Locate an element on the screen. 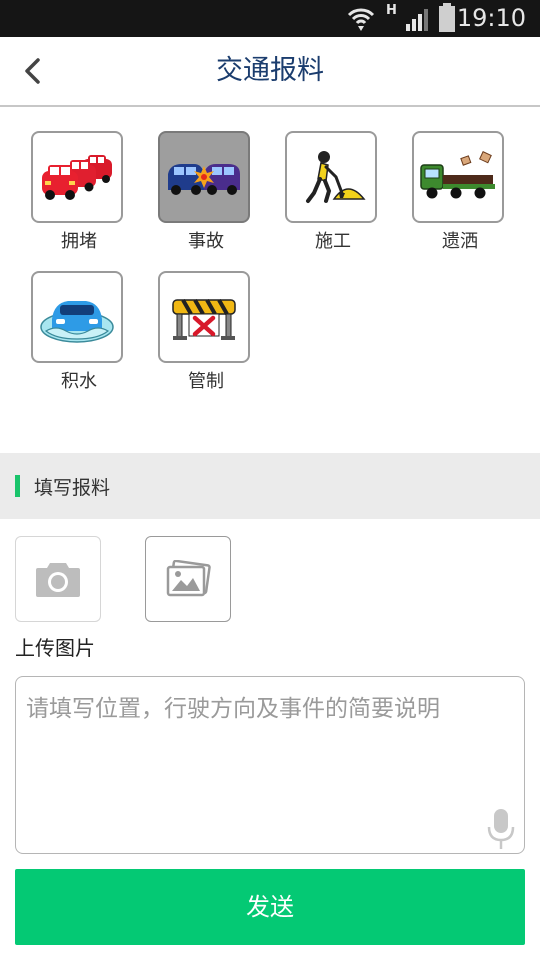 This screenshot has height=960, width=540. category-waterlogging: 积水 is located at coordinates (79, 332).